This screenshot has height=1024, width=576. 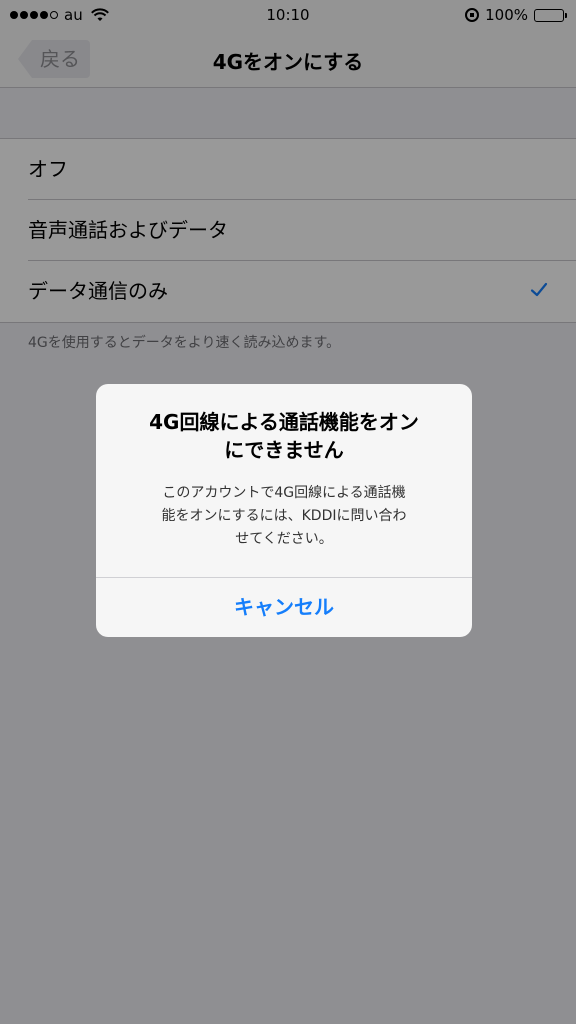 What do you see at coordinates (284, 539) in the screenshot?
I see `alert-message-line: せてください。` at bounding box center [284, 539].